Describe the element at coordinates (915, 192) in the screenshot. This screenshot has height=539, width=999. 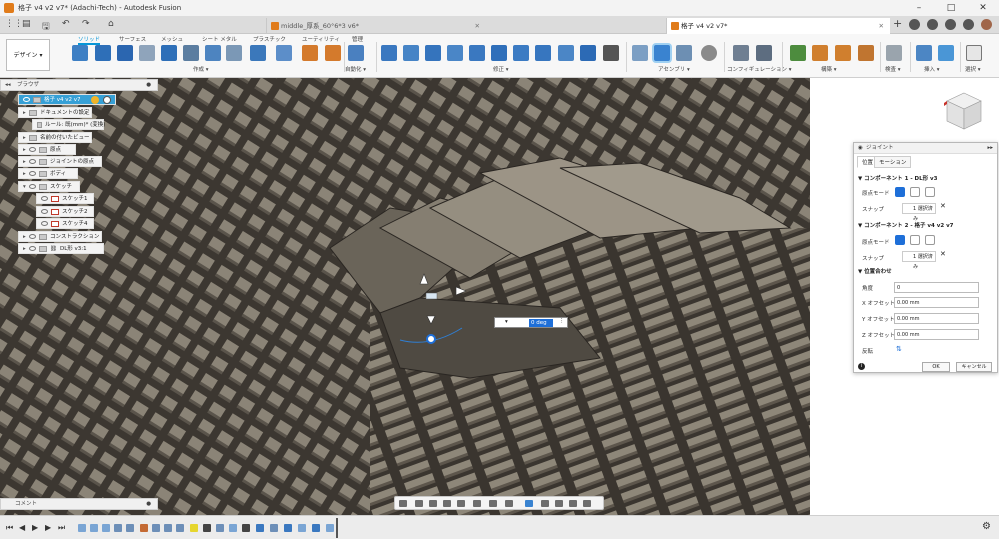
I see `between-two-faces-icon` at that location.